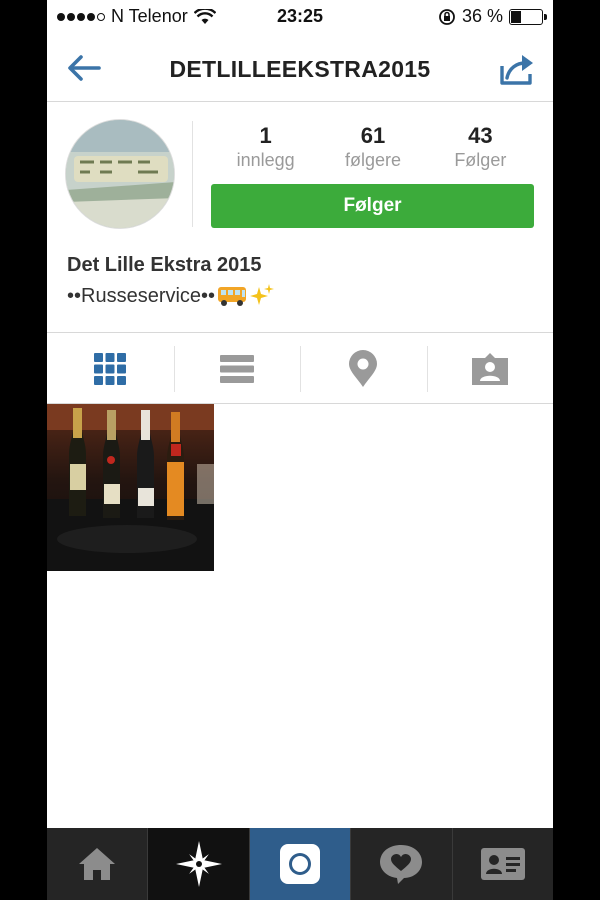  I want to click on tab-map, so click(363, 368).